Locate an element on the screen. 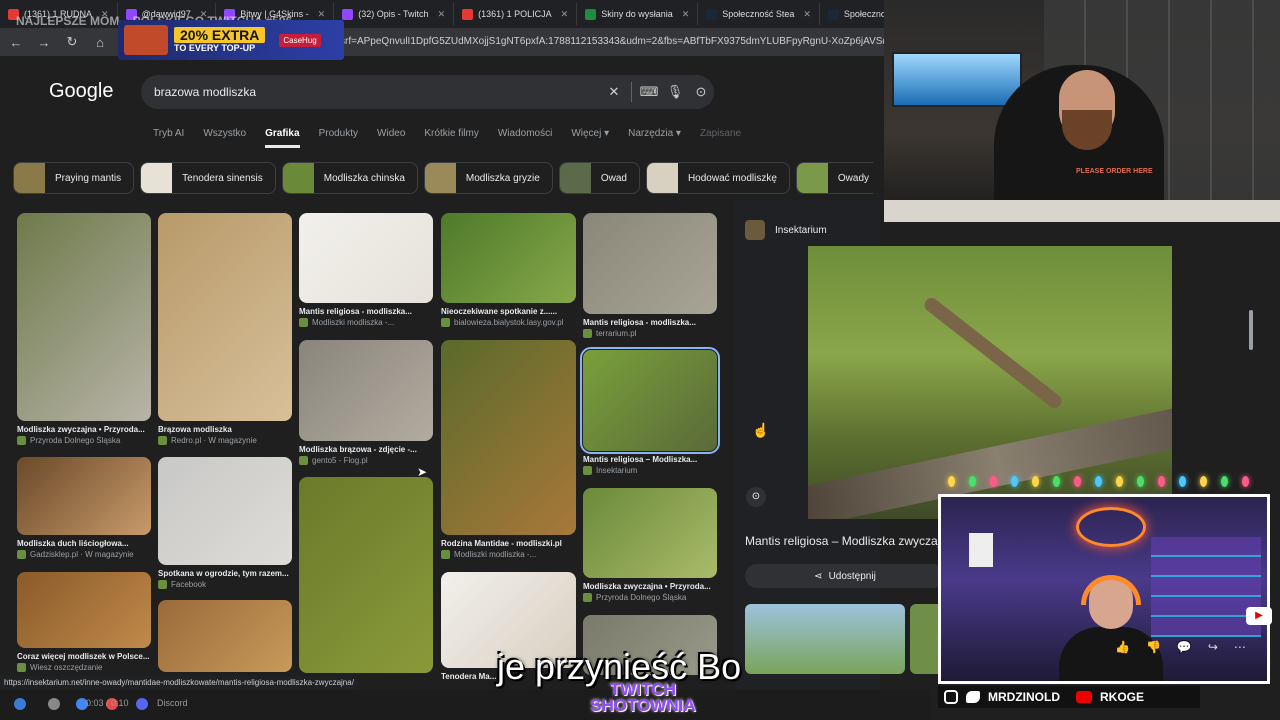 This screenshot has height=720, width=1280. like-icon: 👍 is located at coordinates (1122, 647).